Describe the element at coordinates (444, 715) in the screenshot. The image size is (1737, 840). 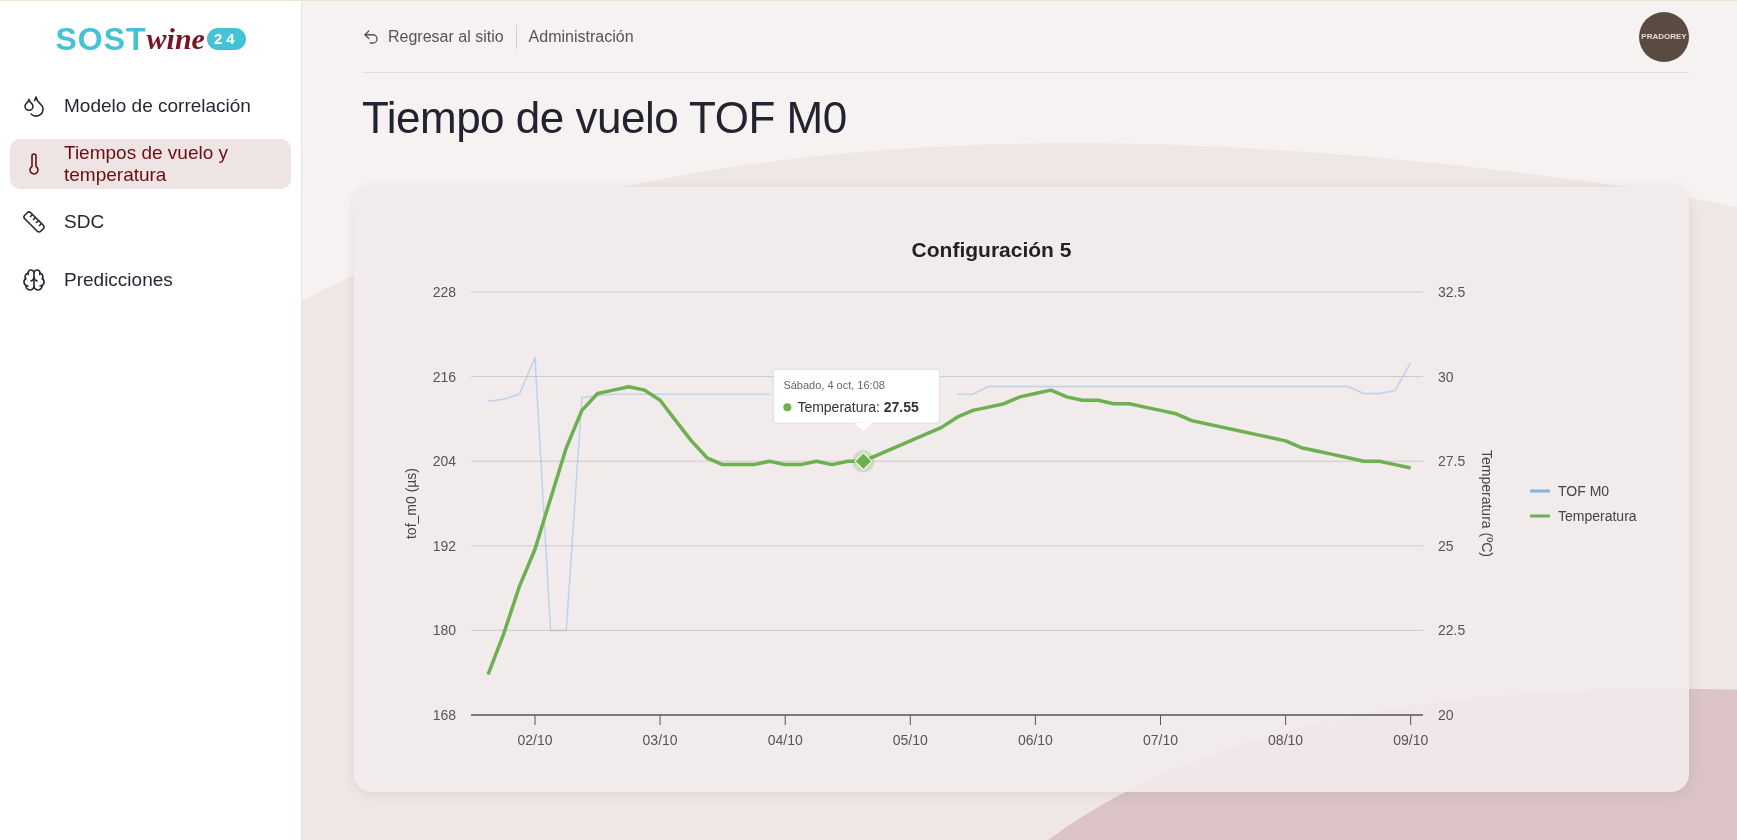
I see `y-axis-tick-label: 168` at that location.